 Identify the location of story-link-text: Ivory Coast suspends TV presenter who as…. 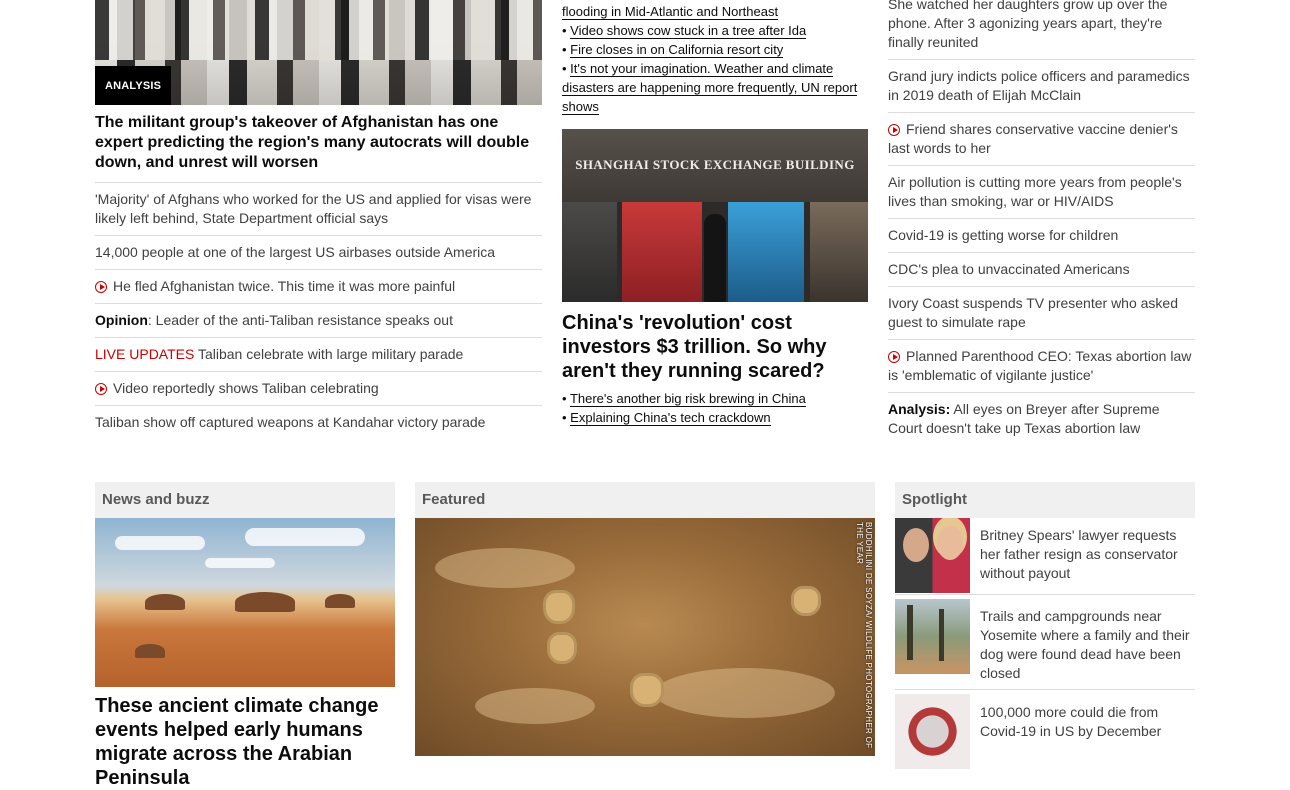
(1033, 312).